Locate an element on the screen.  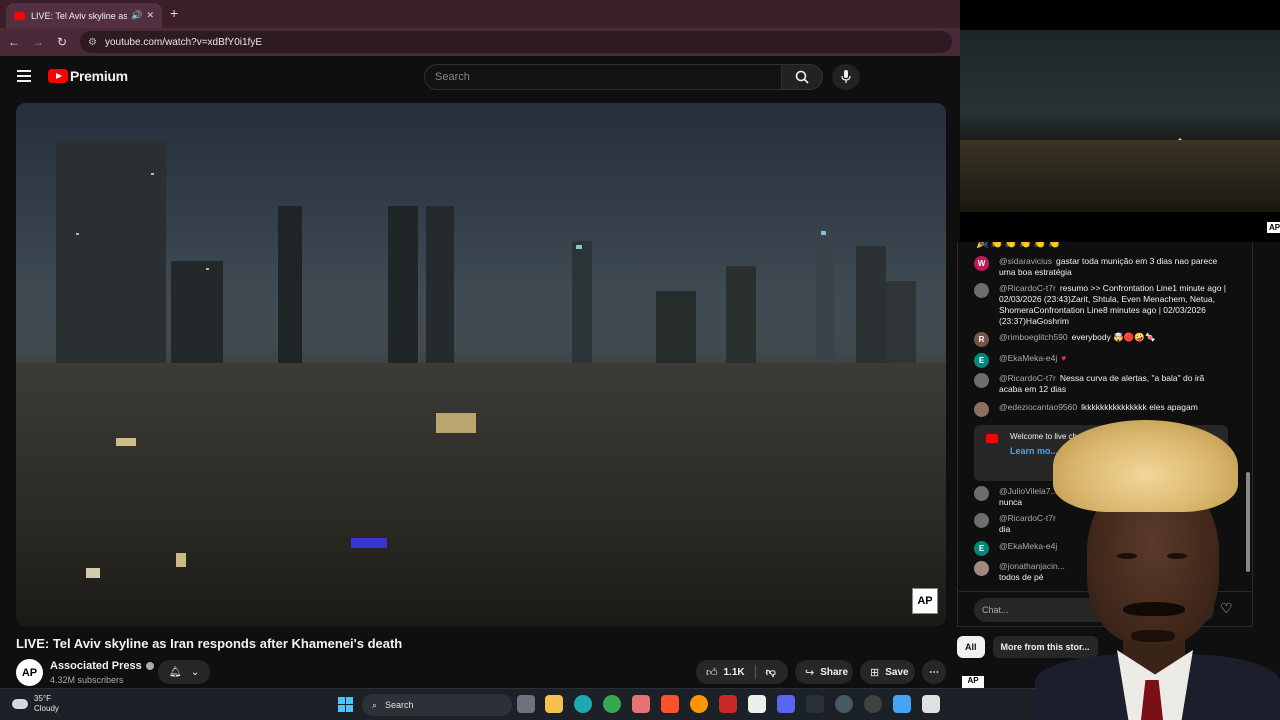
chat-author: @sidaravicius is located at coordinates (1026, 261).